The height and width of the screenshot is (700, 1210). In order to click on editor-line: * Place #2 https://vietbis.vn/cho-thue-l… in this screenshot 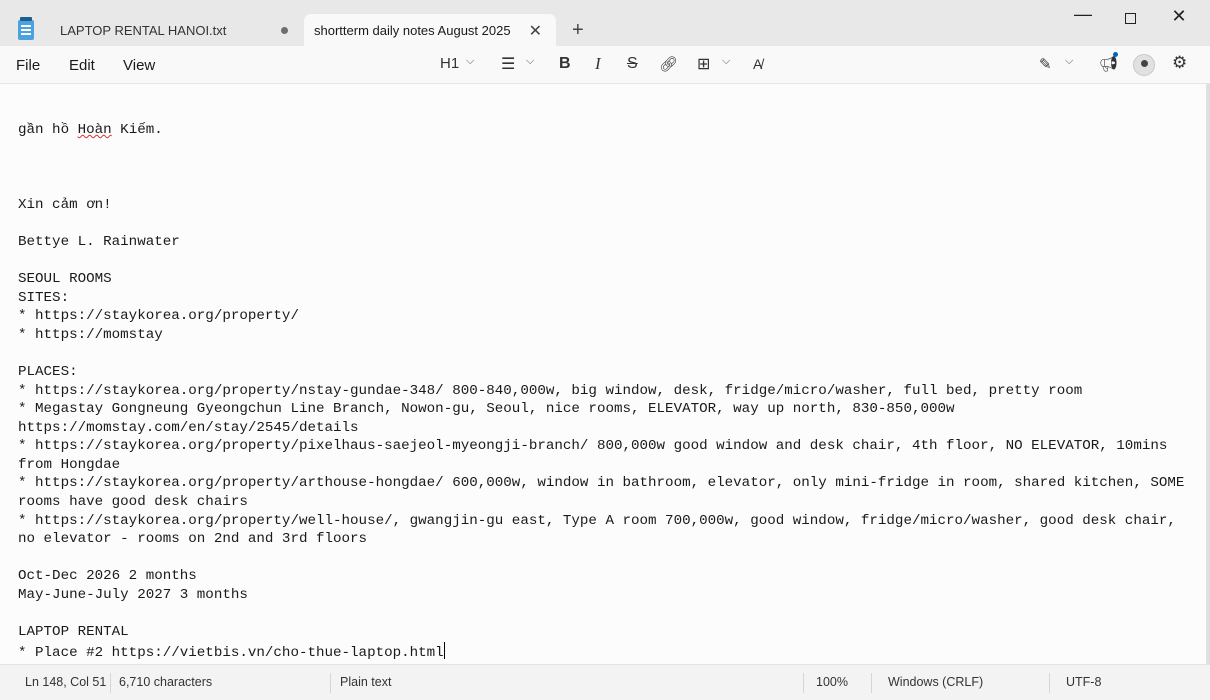, I will do `click(608, 651)`.